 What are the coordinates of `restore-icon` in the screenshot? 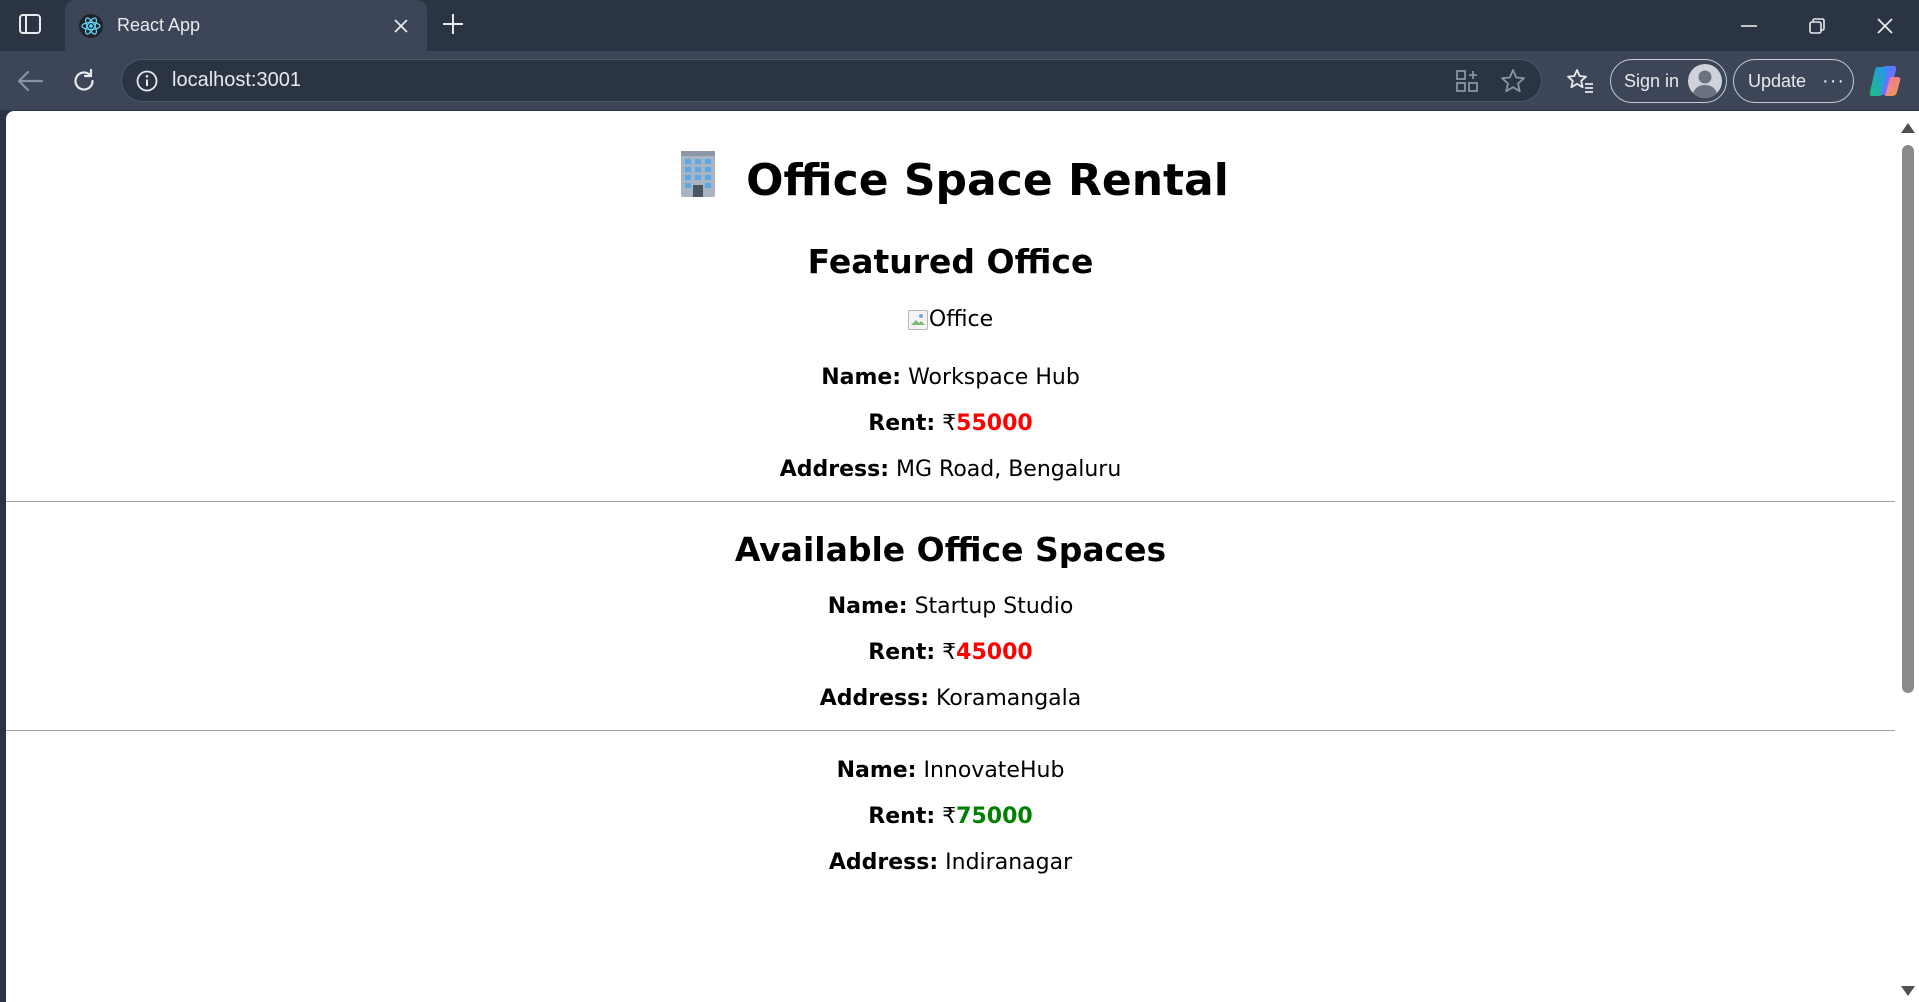 It's located at (1817, 25).